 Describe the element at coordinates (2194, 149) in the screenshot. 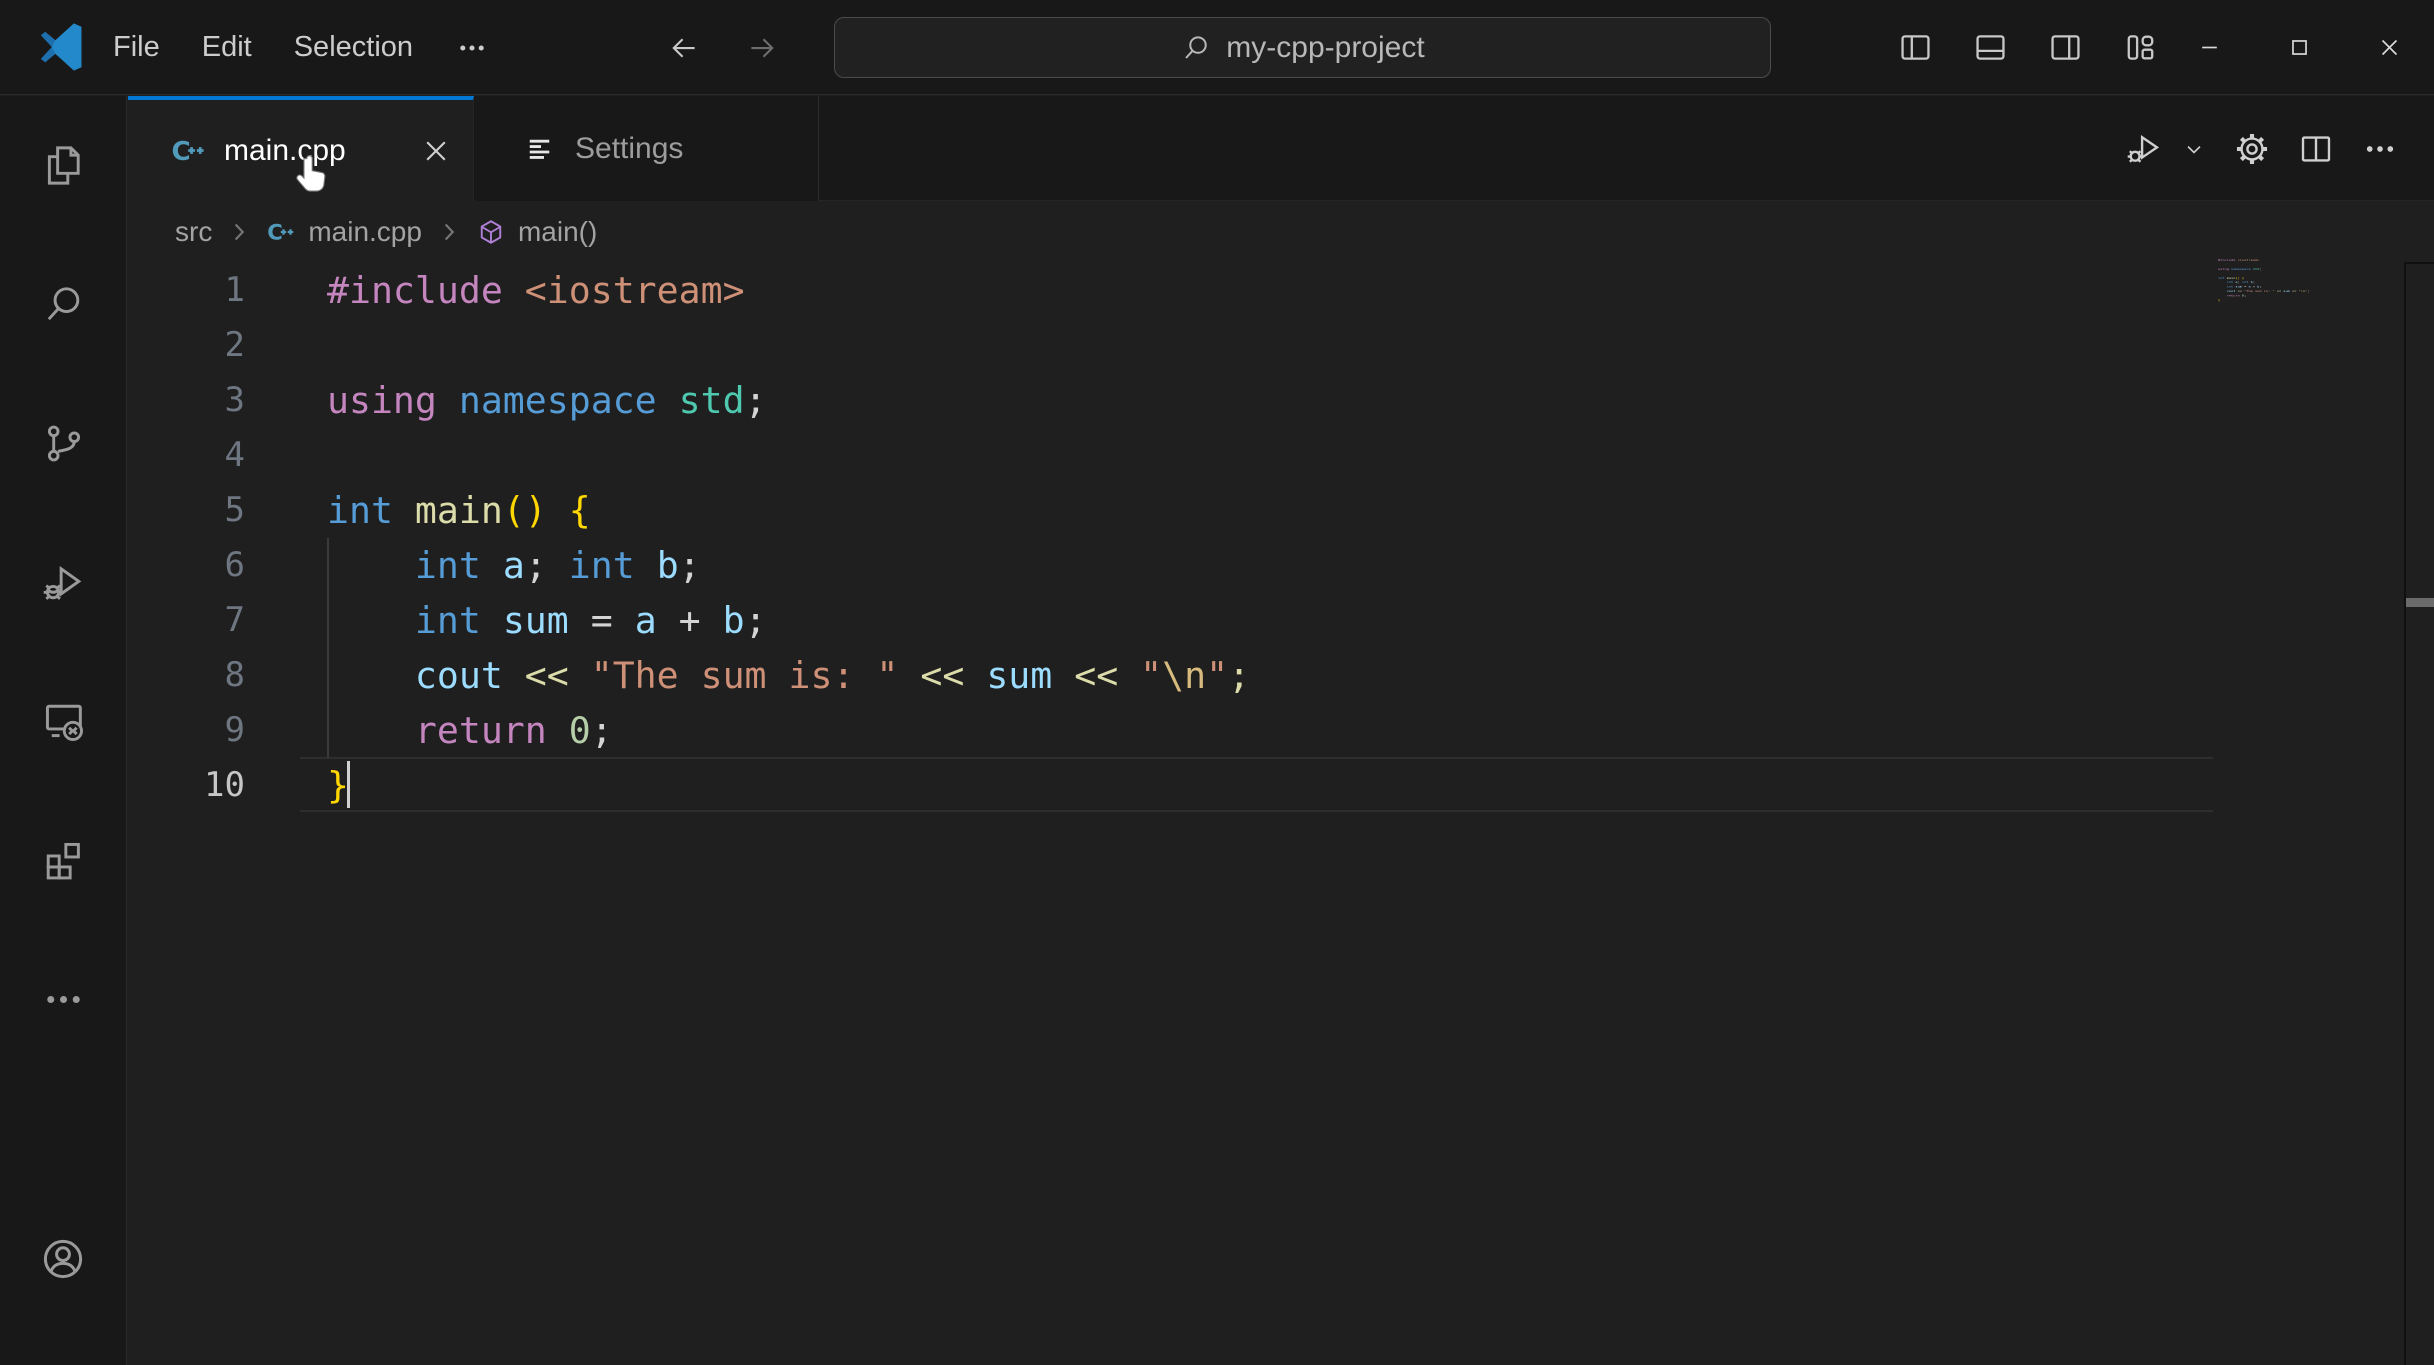

I see `chevron-down-icon` at that location.